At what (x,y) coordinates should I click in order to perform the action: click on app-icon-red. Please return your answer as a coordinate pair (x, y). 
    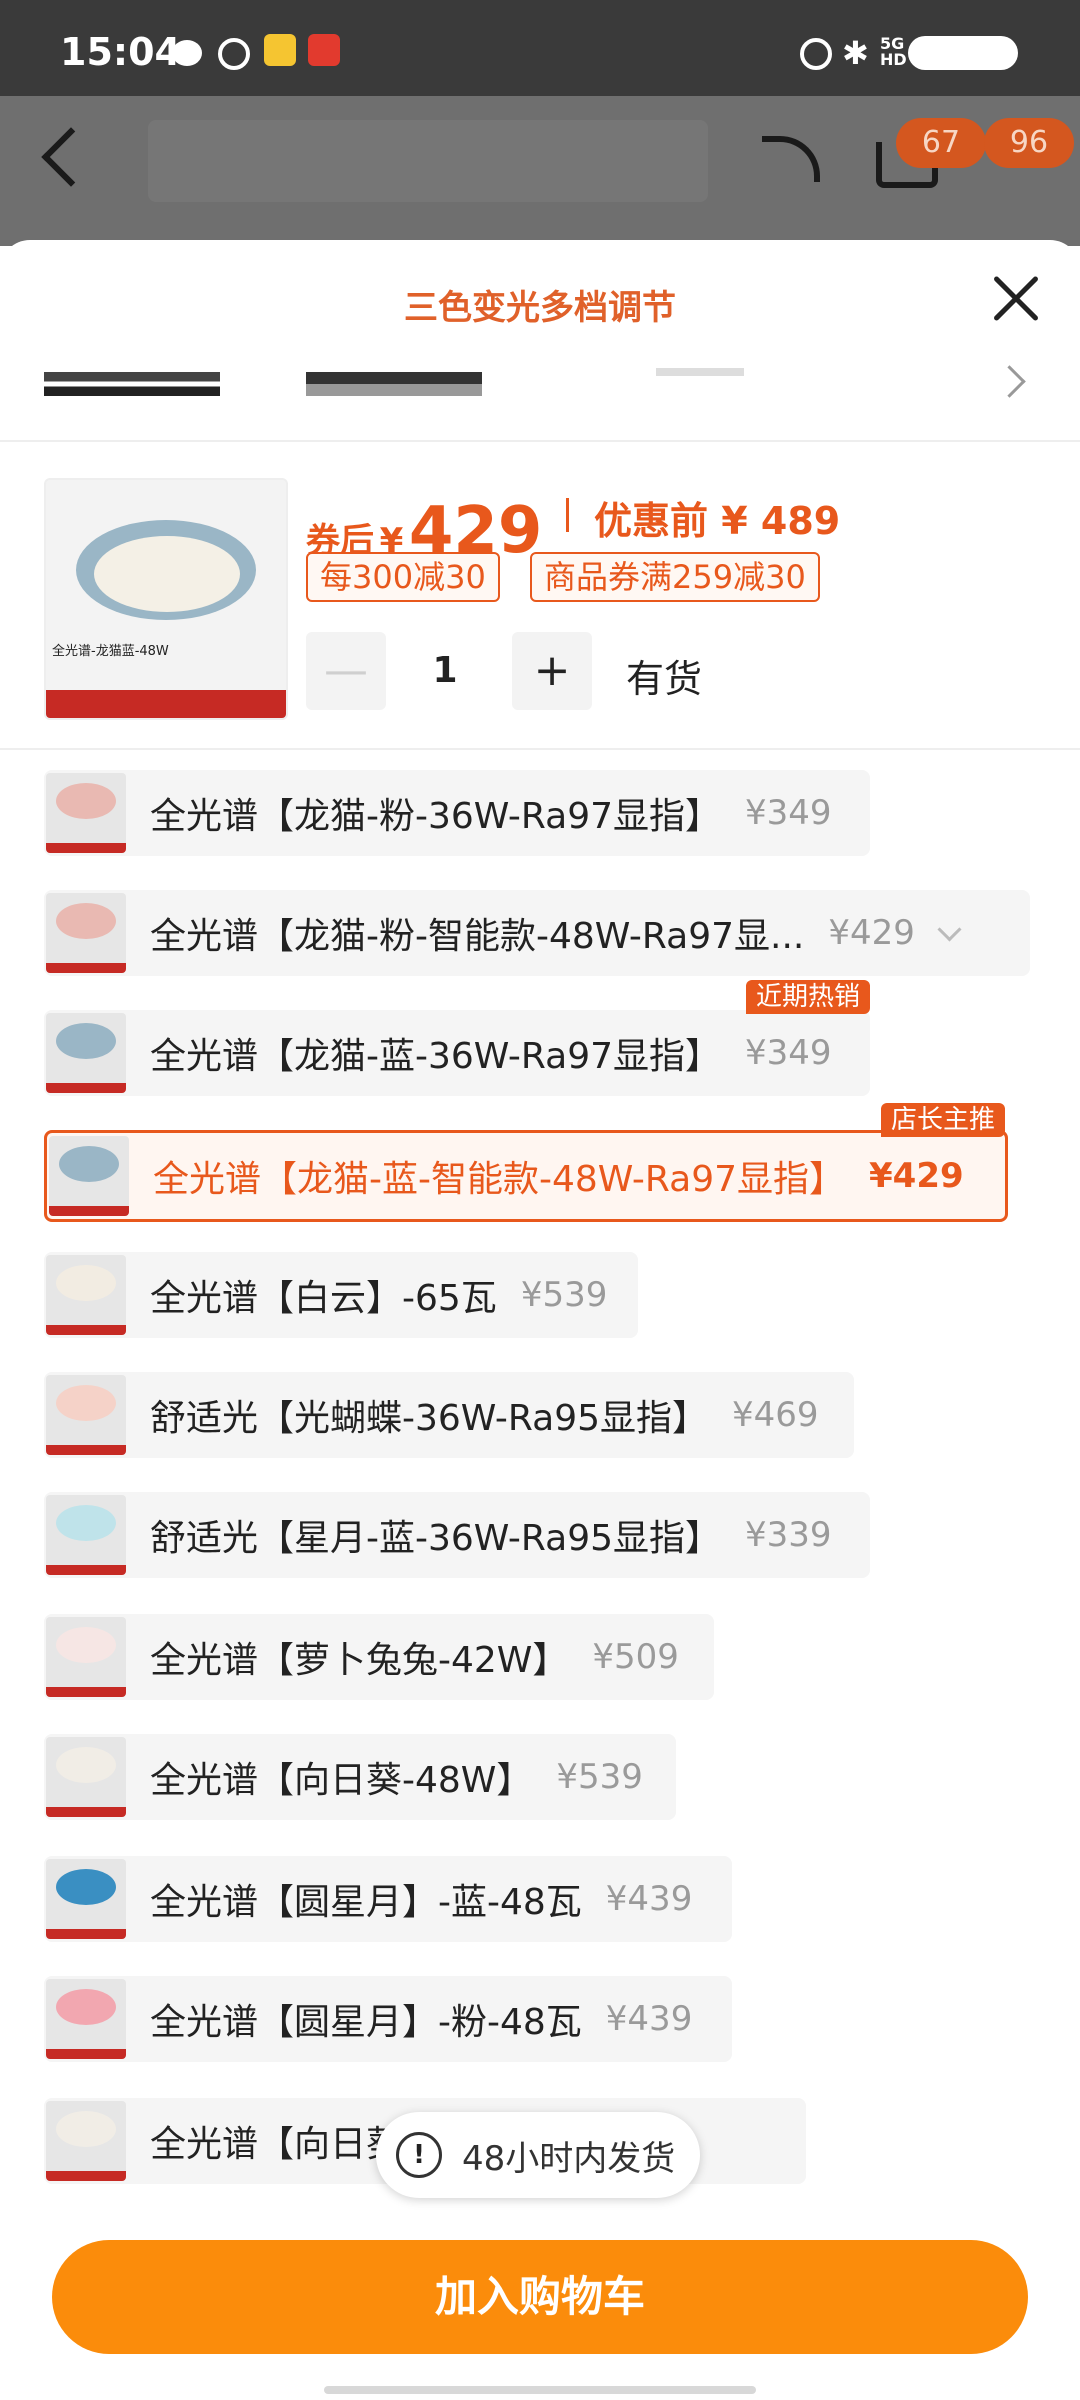
    Looking at the image, I should click on (324, 50).